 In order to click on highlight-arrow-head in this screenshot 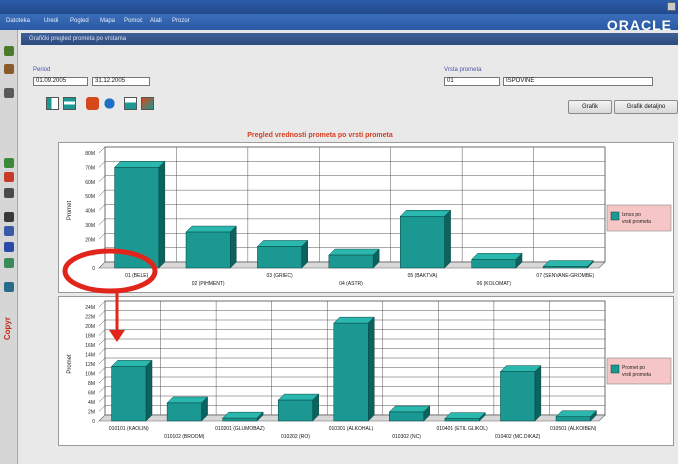, I will do `click(117, 336)`.